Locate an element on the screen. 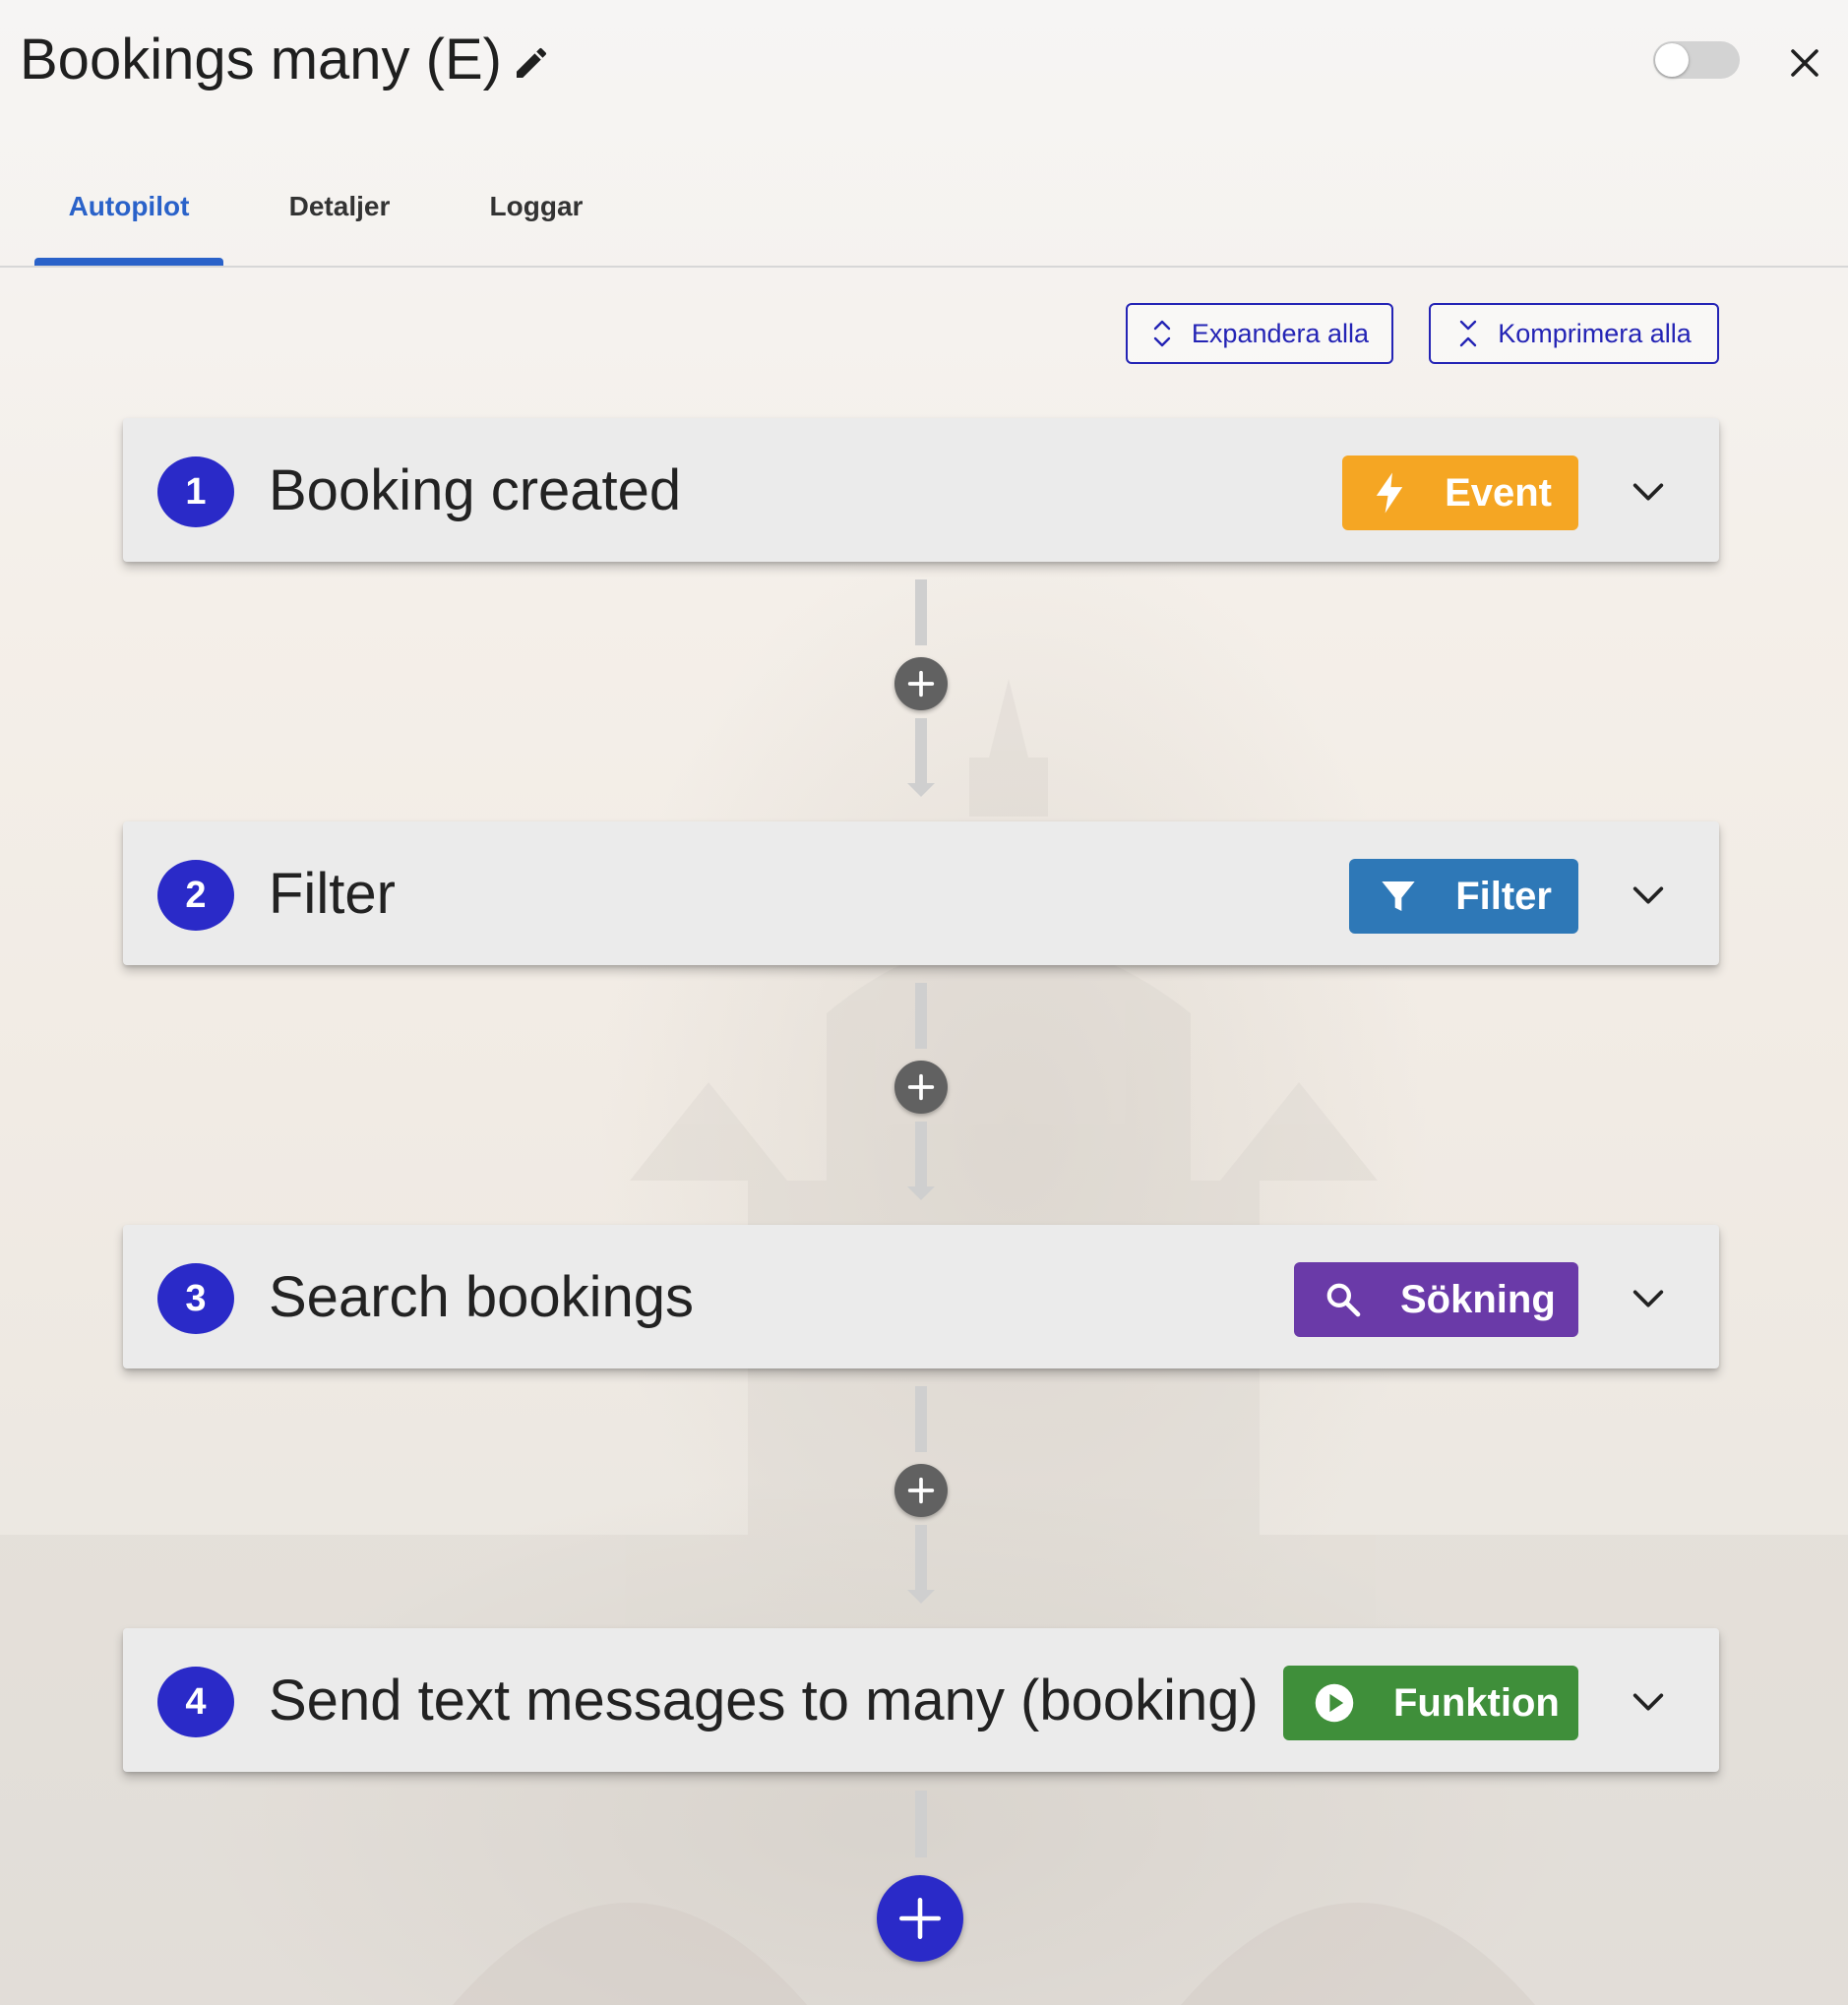 This screenshot has height=2005, width=1848. step-label: Send text messages to many (booking) is located at coordinates (764, 1700).